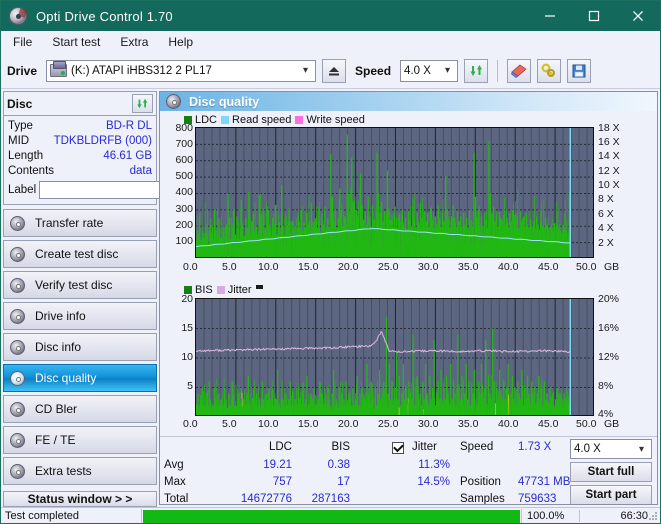  What do you see at coordinates (587, 449) in the screenshot?
I see `test-speed-value: 4.0 X` at bounding box center [587, 449].